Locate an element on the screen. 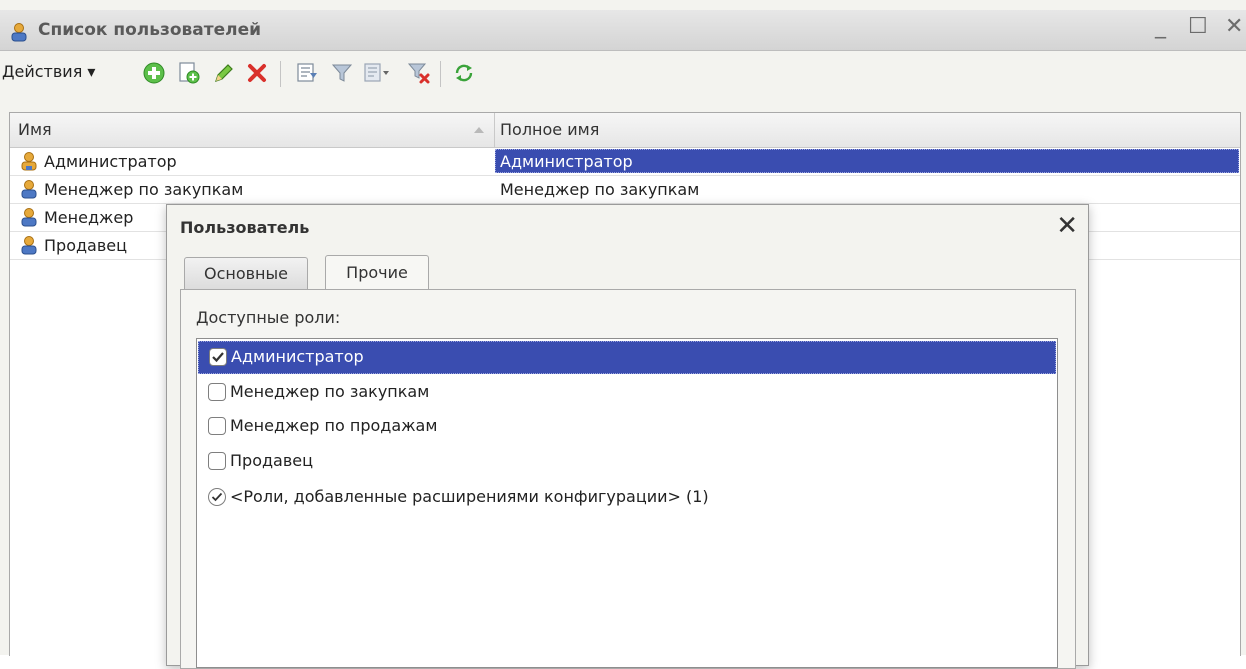  sort-indicator-icon is located at coordinates (479, 130).